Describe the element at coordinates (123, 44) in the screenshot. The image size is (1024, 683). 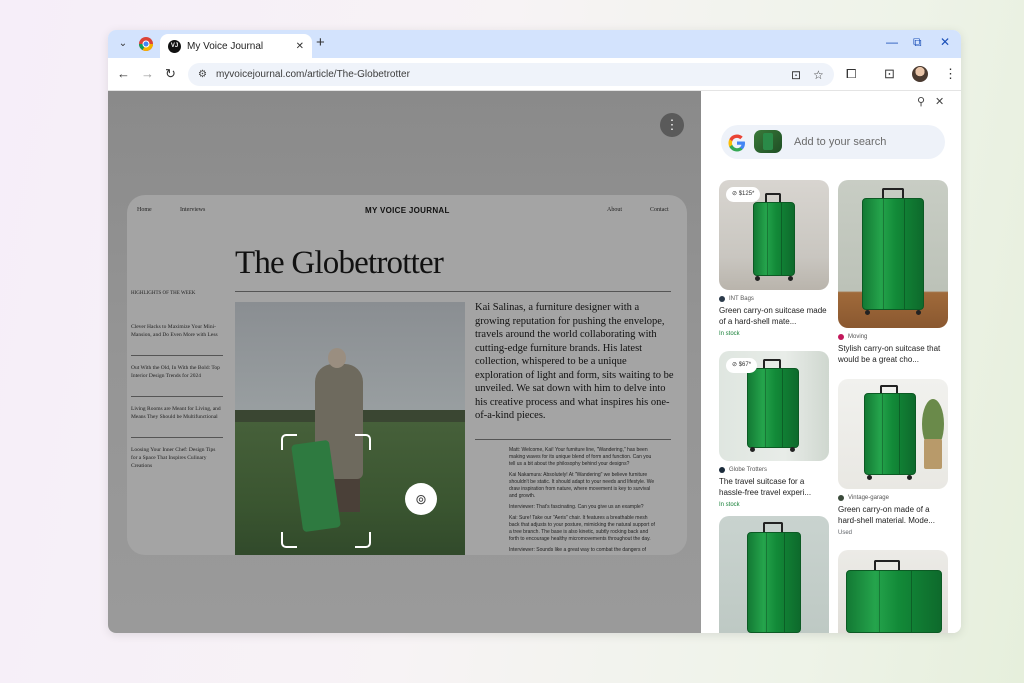
I see `tab-search-chevron-icon: ⌄` at that location.